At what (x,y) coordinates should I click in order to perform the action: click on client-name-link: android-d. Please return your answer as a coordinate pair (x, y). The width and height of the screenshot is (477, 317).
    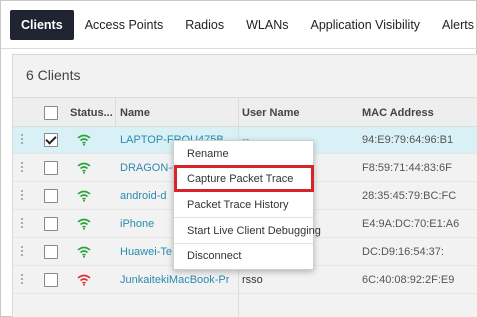
    Looking at the image, I should click on (143, 196).